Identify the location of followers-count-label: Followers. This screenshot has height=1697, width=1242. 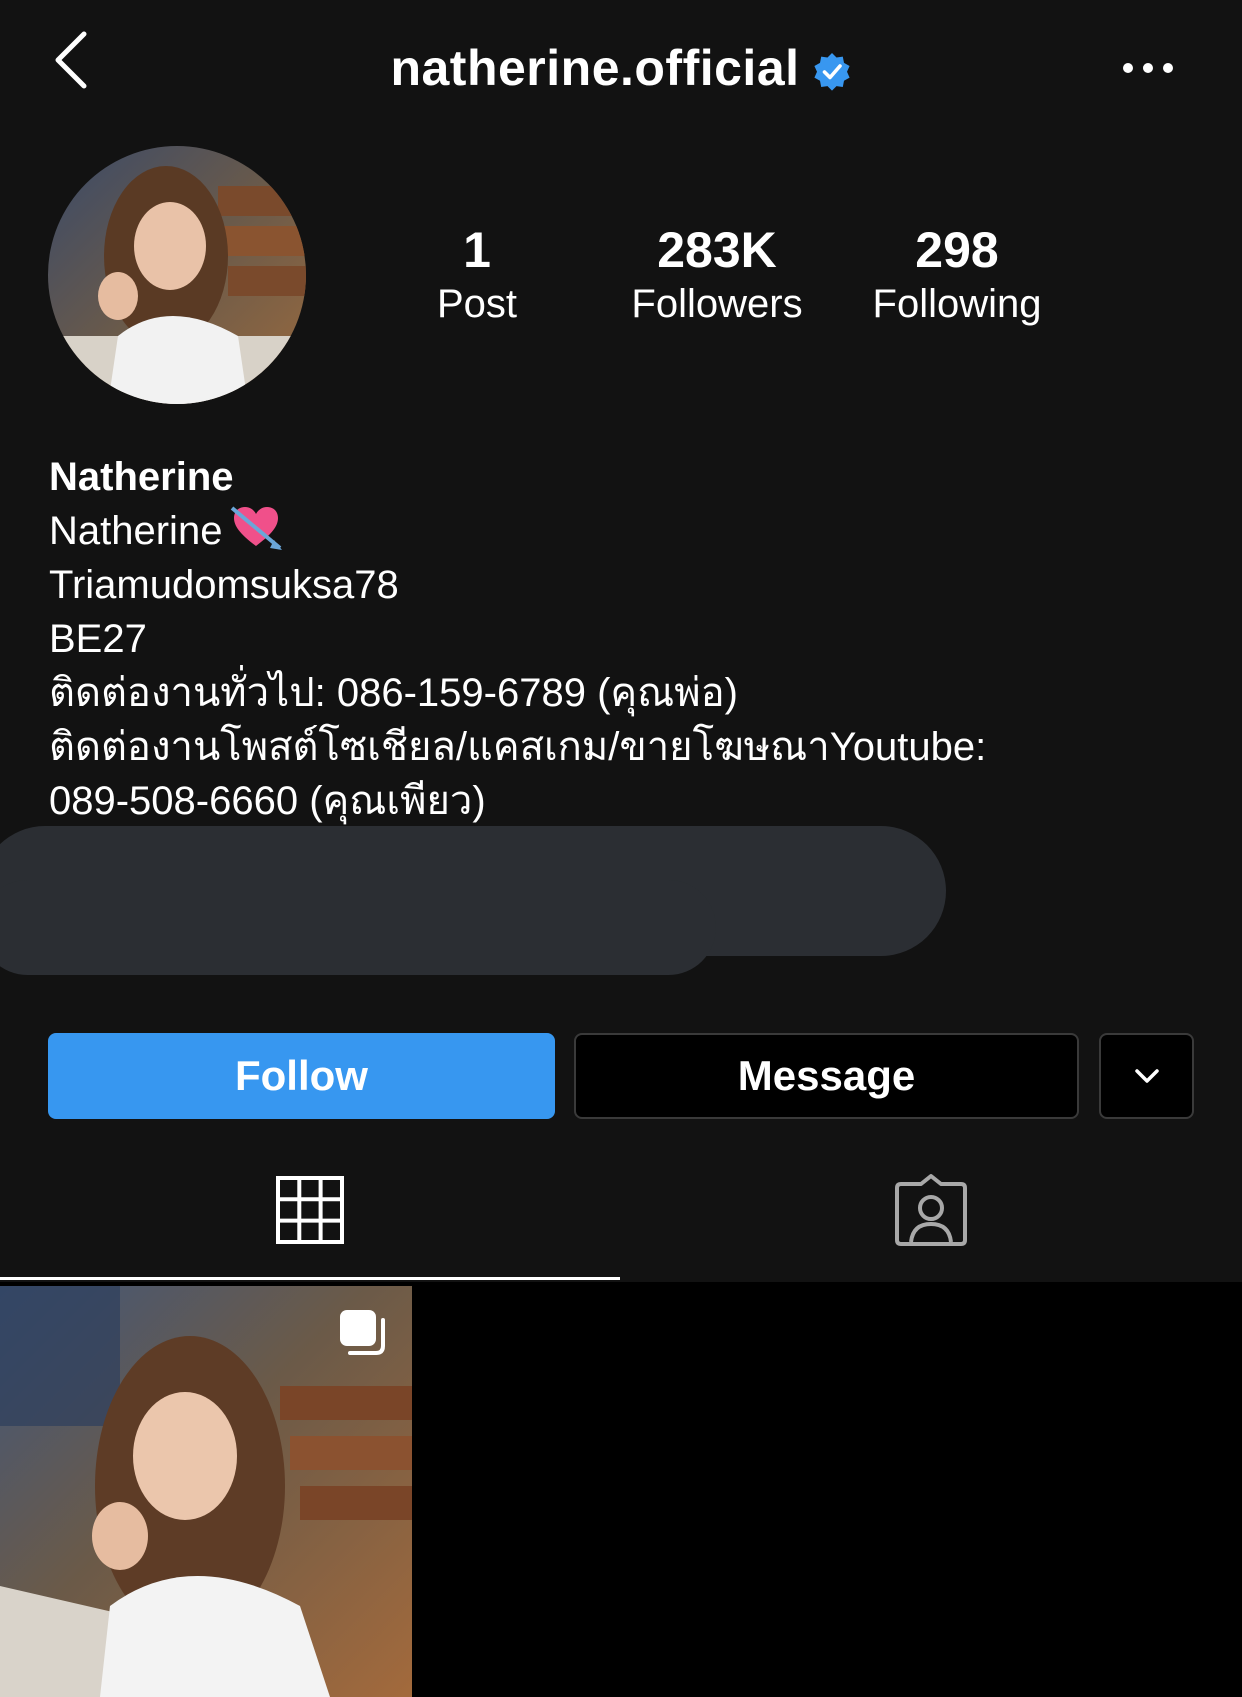
(717, 304).